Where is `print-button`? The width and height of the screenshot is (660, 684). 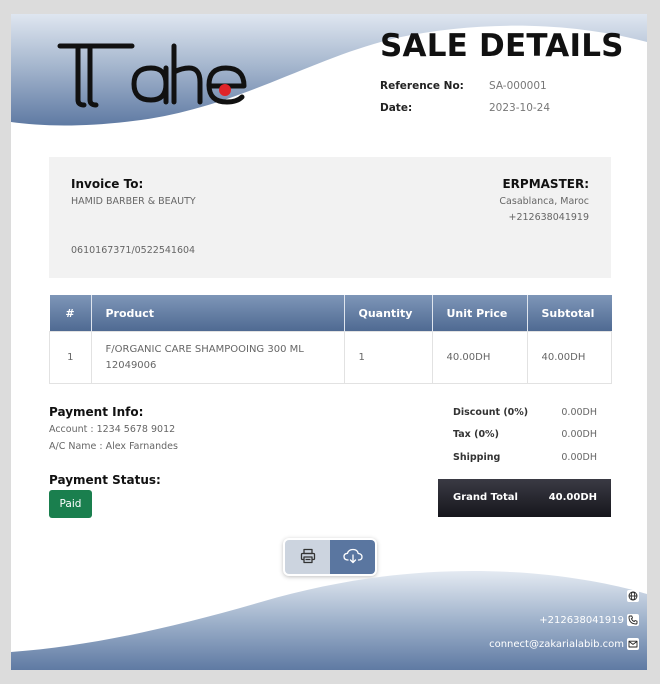
print-button is located at coordinates (307, 557).